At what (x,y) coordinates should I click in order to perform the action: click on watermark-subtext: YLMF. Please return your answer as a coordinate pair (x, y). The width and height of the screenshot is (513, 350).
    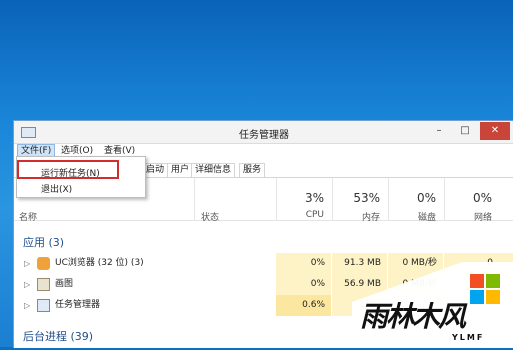
    Looking at the image, I should click on (468, 337).